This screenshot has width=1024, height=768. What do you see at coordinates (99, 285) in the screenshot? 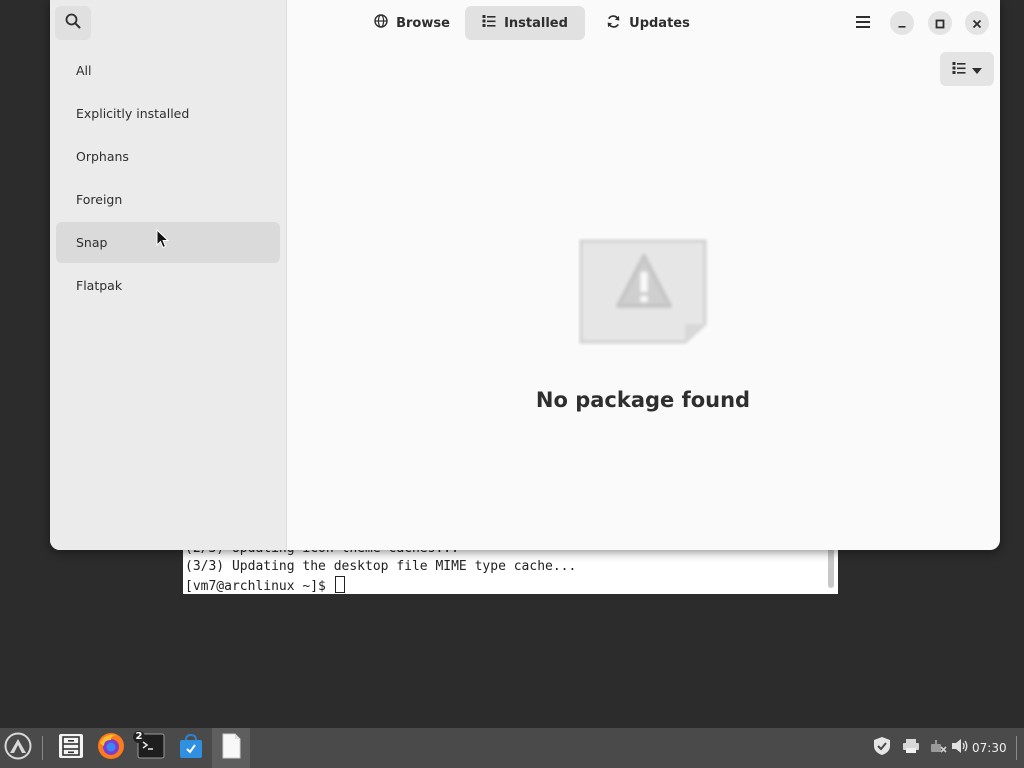
I see `sidebar-item-label: Flatpak` at bounding box center [99, 285].